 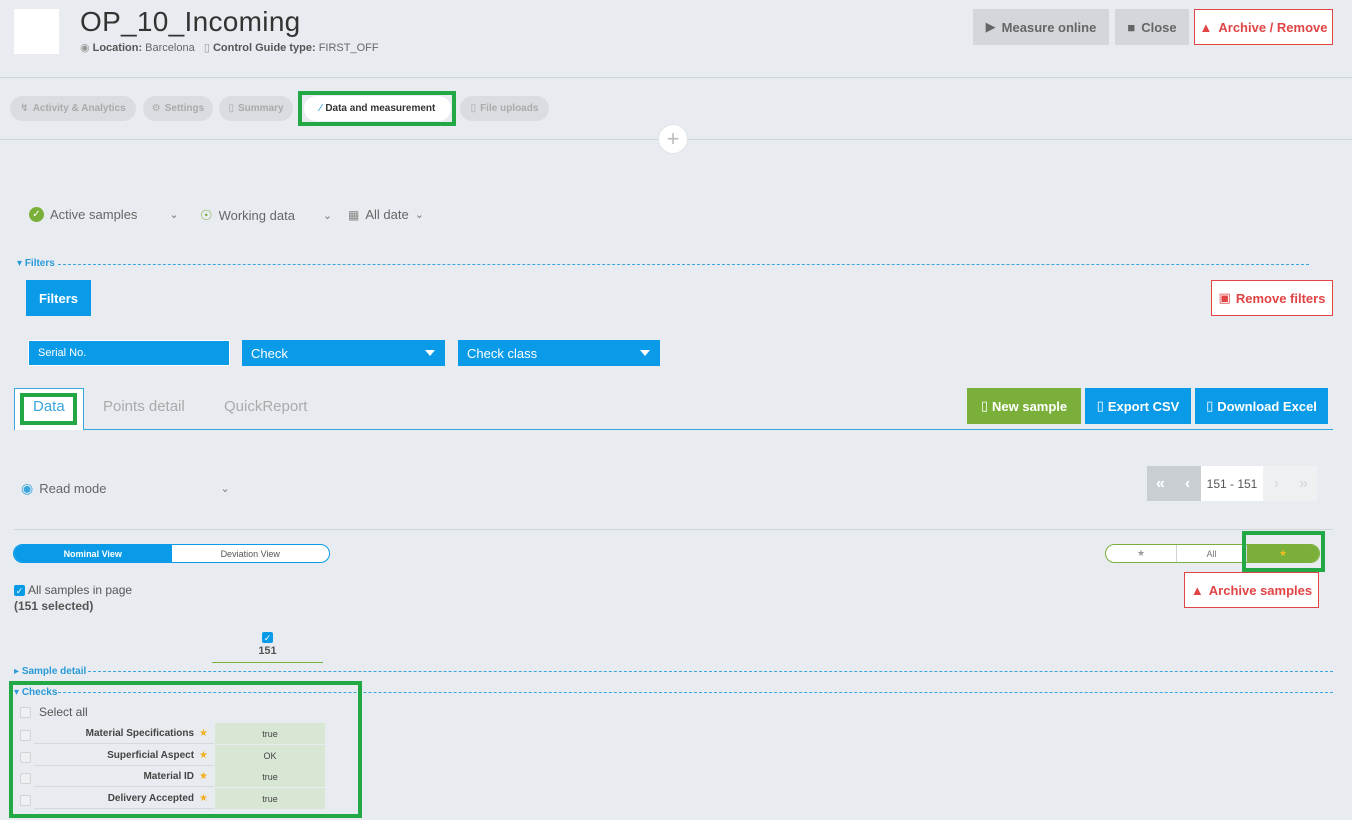 I want to click on selected-count: (151 selected), so click(x=54, y=606).